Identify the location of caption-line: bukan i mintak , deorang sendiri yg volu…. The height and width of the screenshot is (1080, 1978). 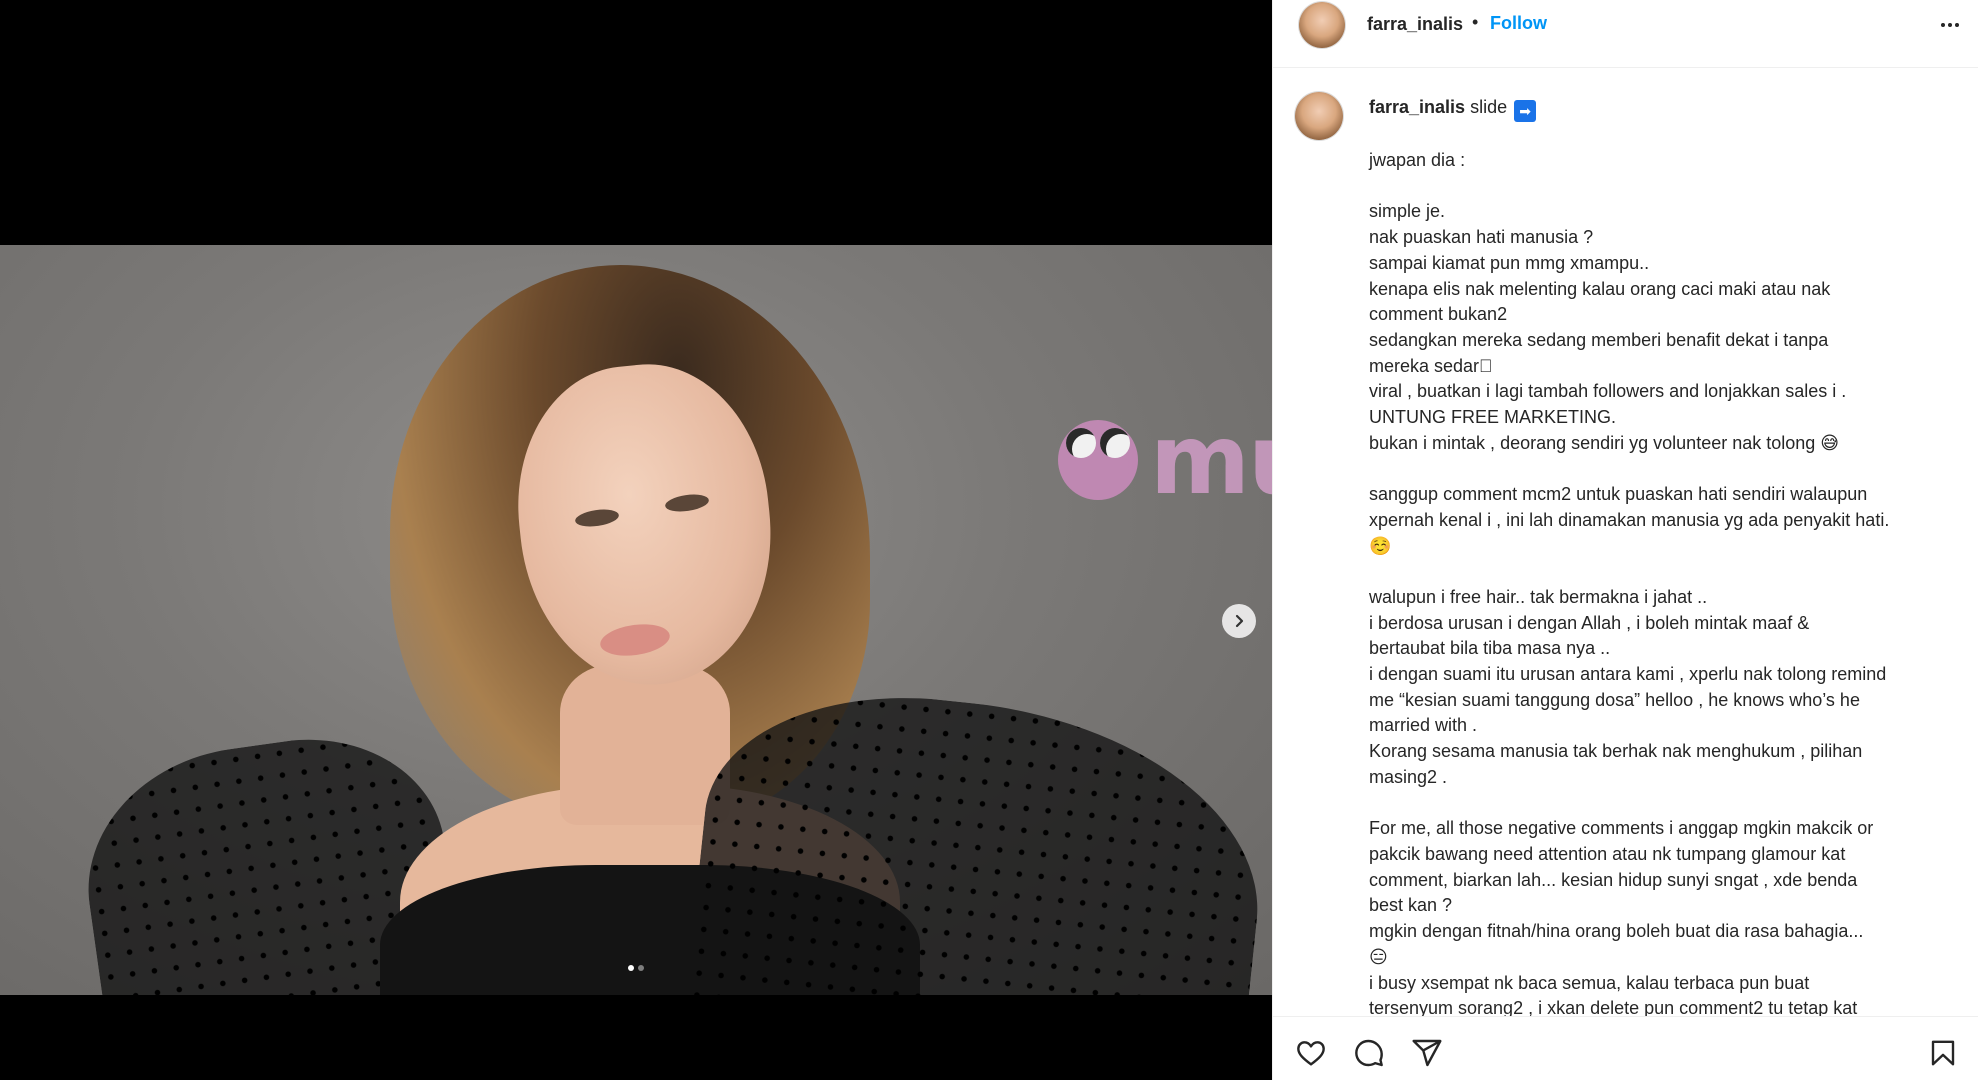
(1604, 442).